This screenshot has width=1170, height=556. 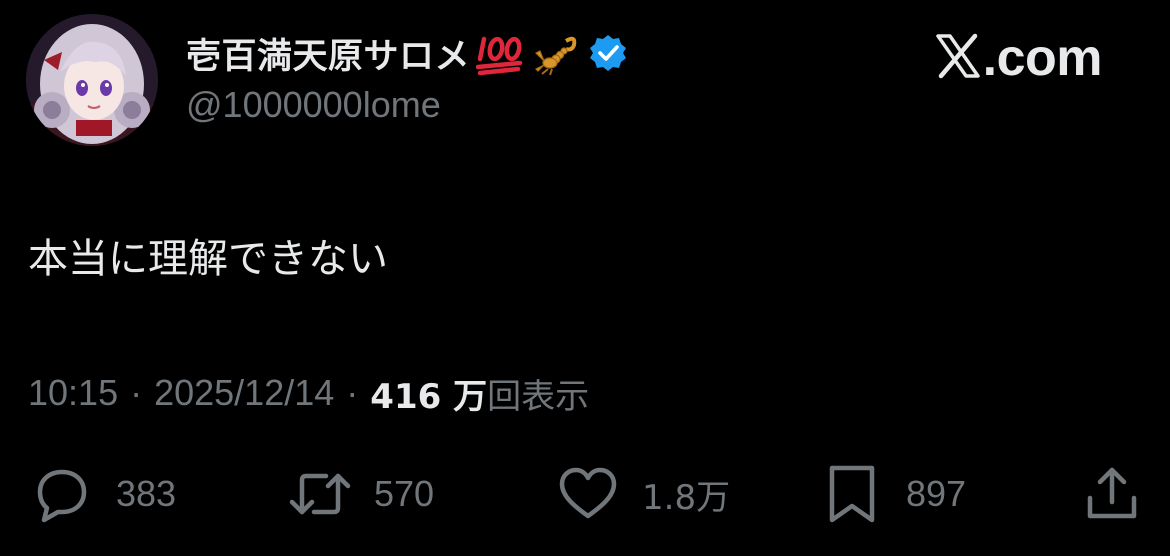 I want to click on tweet-meta: 10:15 · 2025/12/14 · 416 万 回表示, so click(x=308, y=393).